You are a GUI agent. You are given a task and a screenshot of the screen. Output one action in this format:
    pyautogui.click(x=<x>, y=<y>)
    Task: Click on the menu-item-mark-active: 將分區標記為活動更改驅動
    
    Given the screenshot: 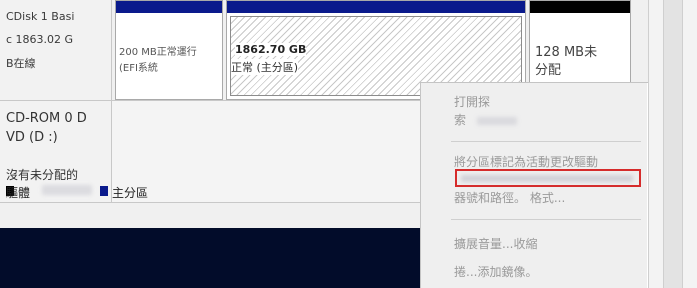 What is the action you would take?
    pyautogui.click(x=526, y=161)
    